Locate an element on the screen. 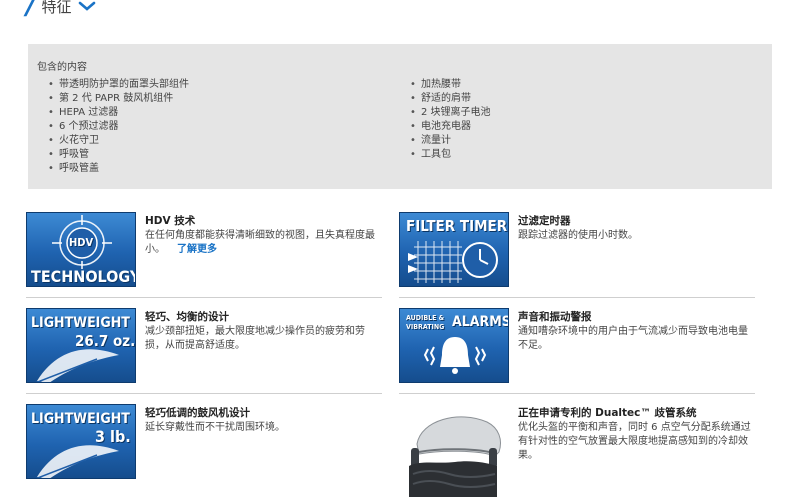 The image size is (800, 500). tile-label: 3 lb. is located at coordinates (113, 436).